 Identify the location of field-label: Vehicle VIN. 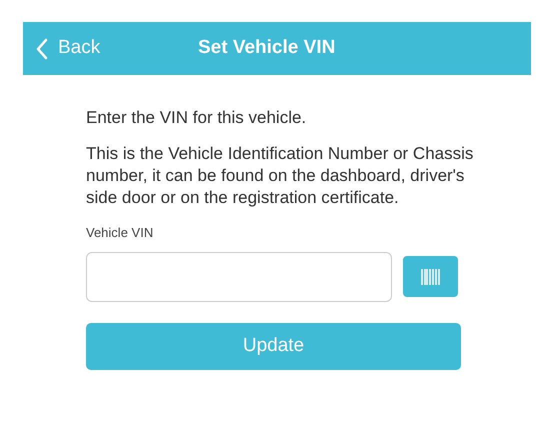
(120, 233).